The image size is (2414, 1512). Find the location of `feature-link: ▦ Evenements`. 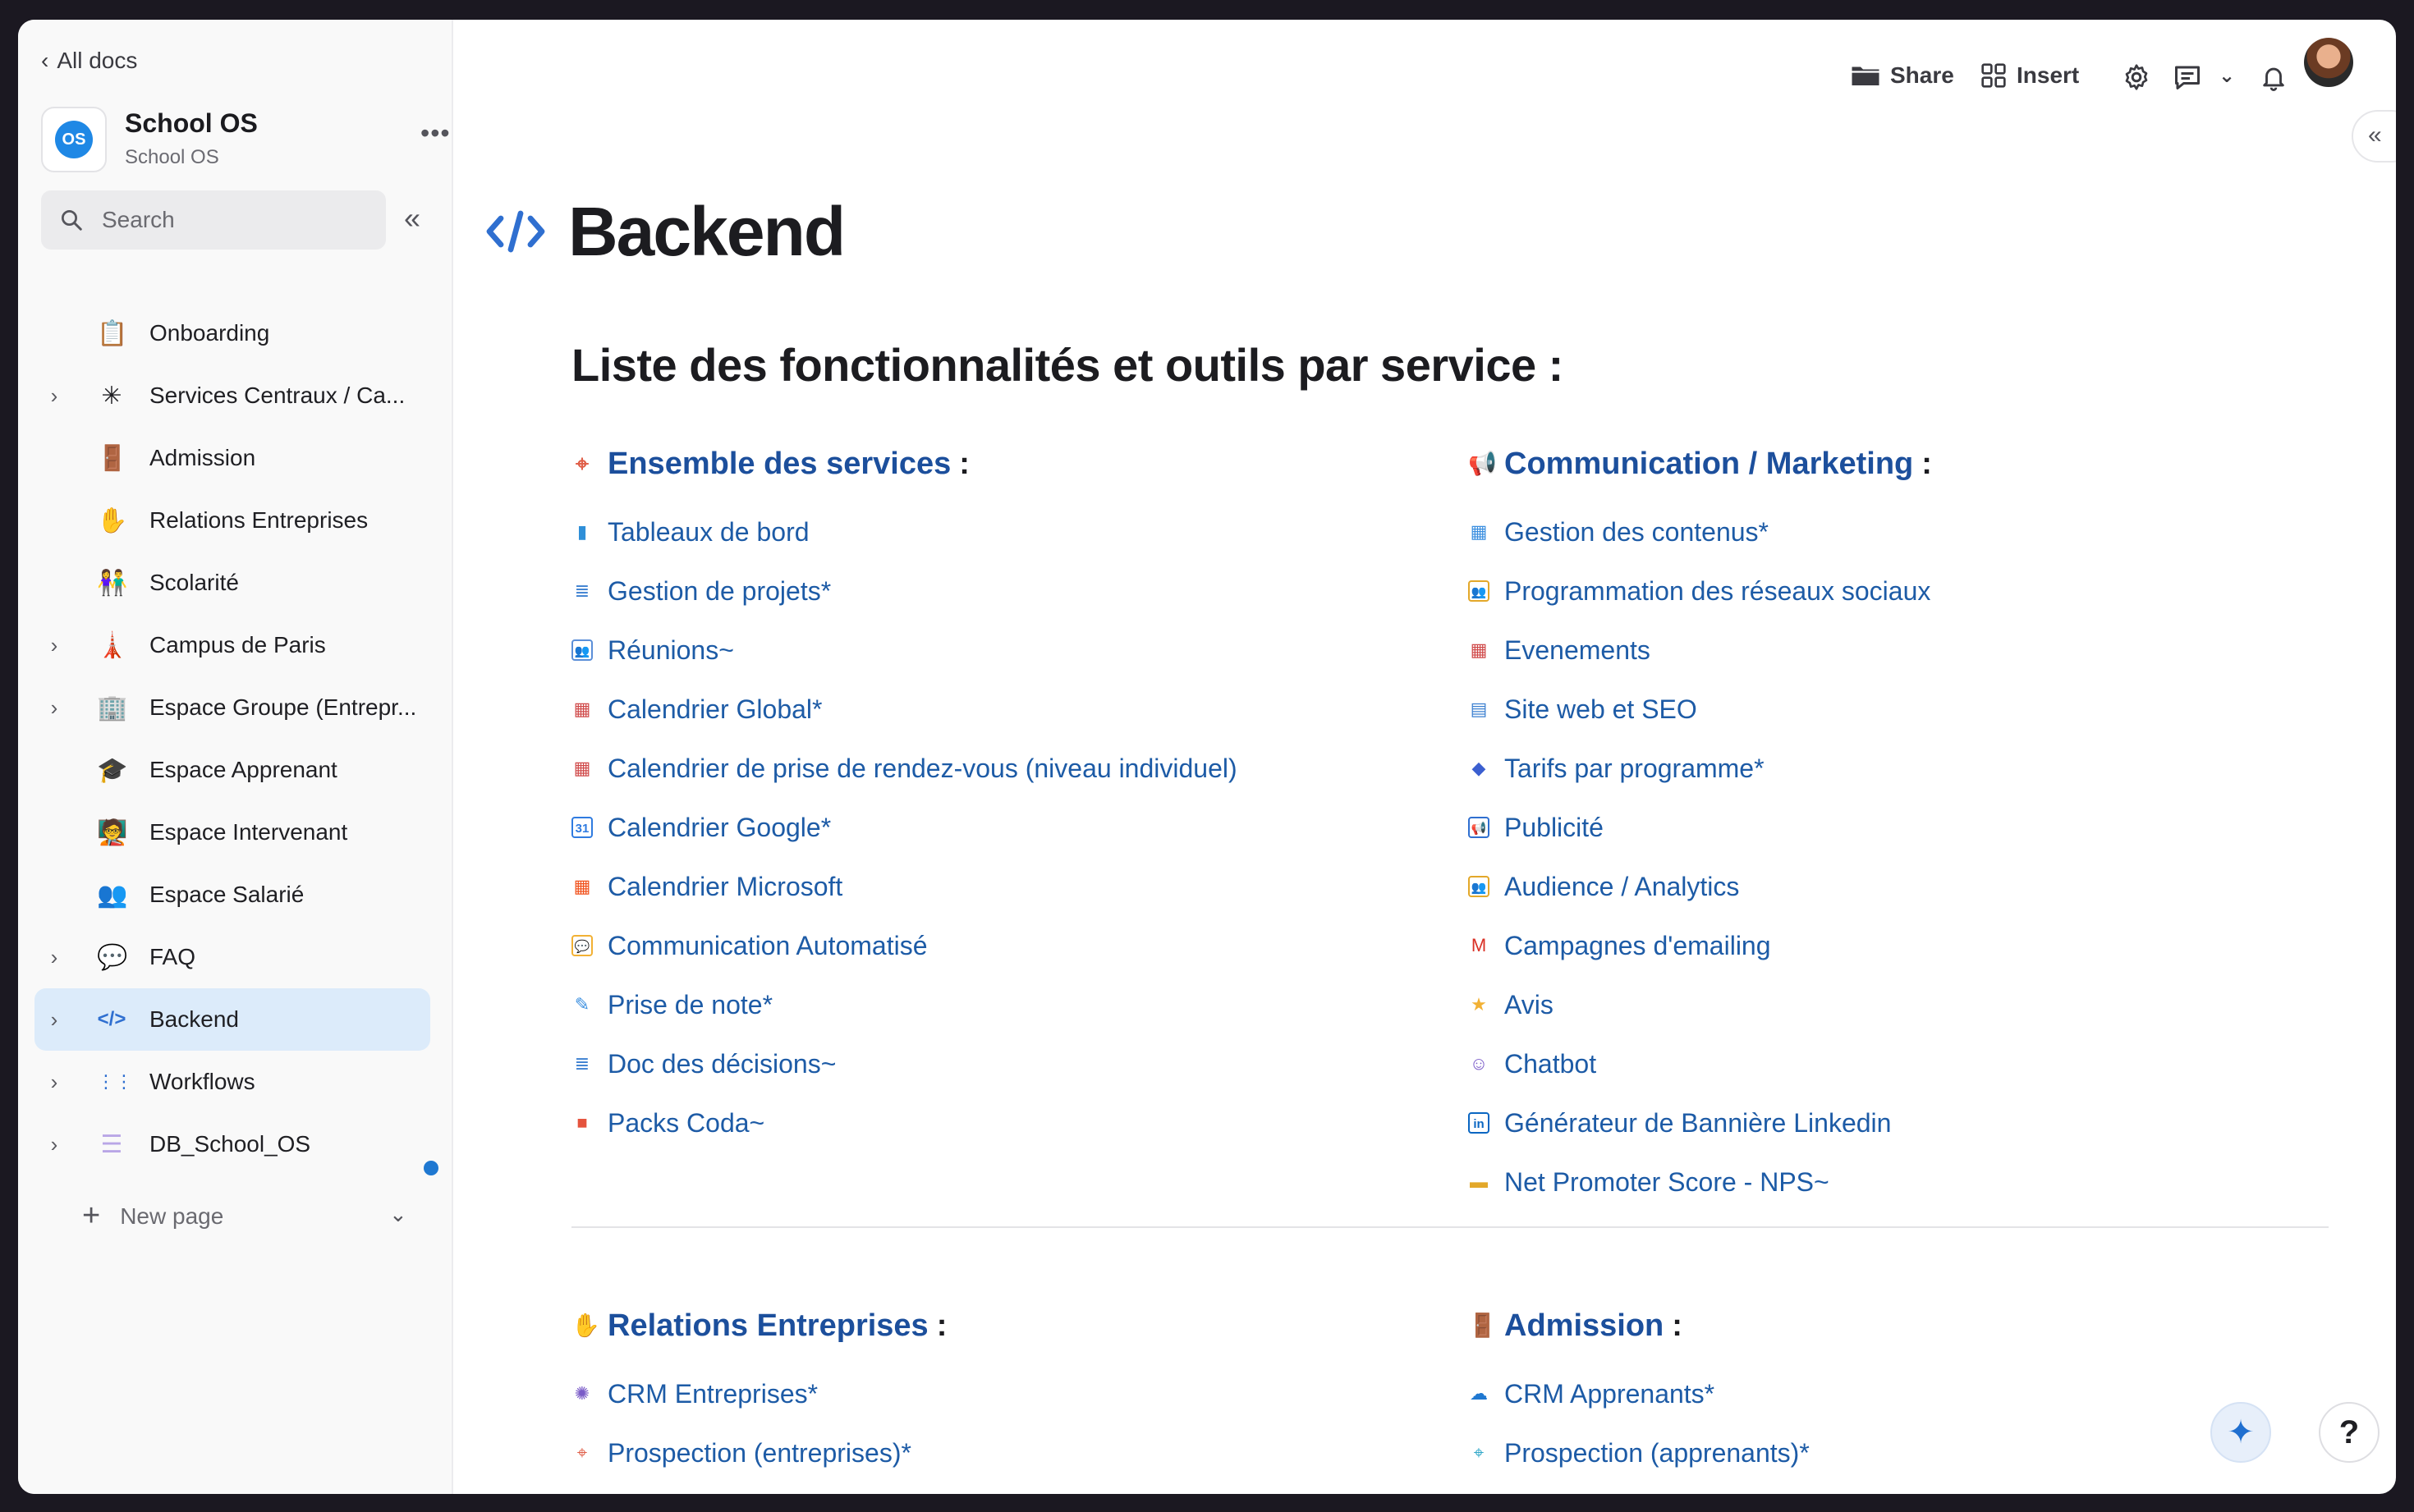

feature-link: ▦ Evenements is located at coordinates (1903, 650).